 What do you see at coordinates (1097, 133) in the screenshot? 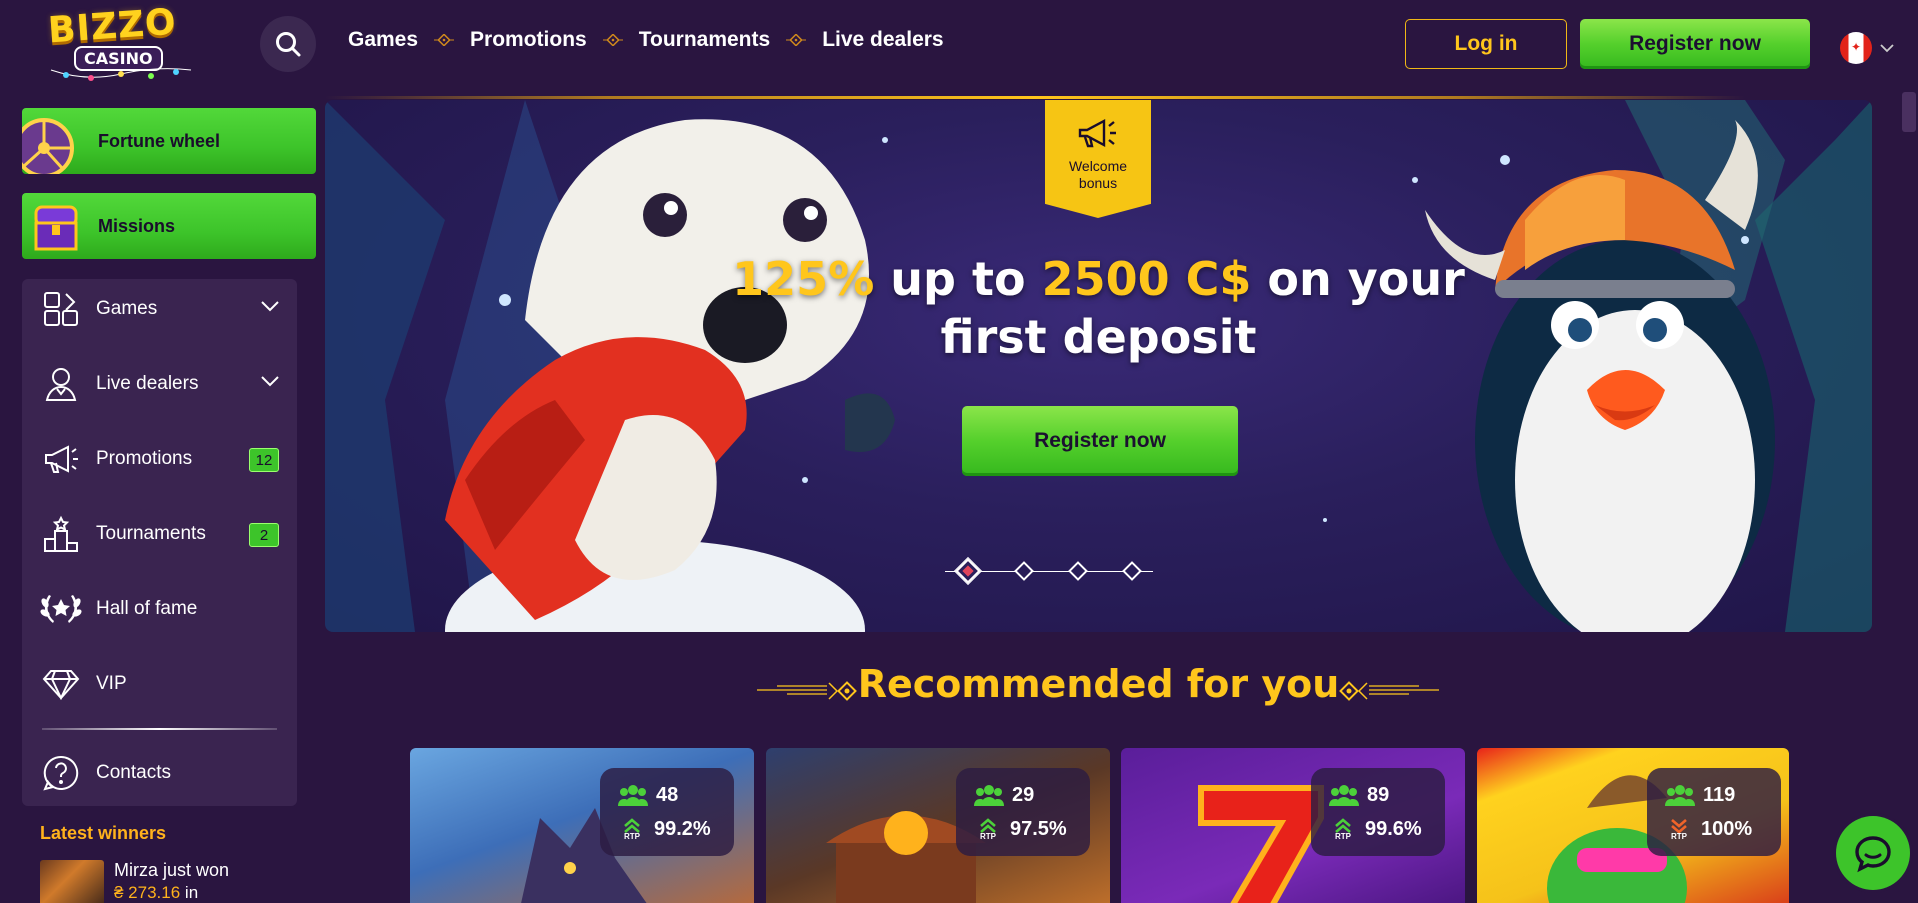
I see `megaphone-icon` at bounding box center [1097, 133].